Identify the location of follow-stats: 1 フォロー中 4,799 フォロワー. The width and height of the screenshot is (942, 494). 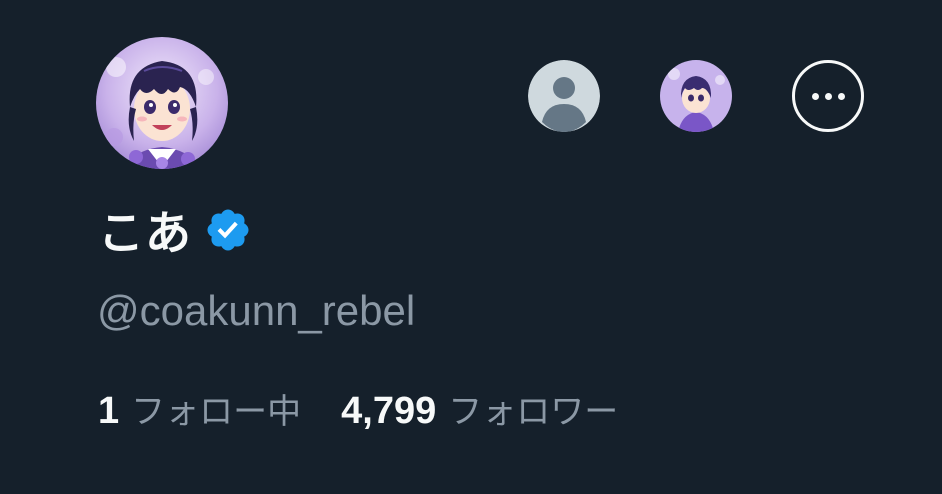
(358, 408).